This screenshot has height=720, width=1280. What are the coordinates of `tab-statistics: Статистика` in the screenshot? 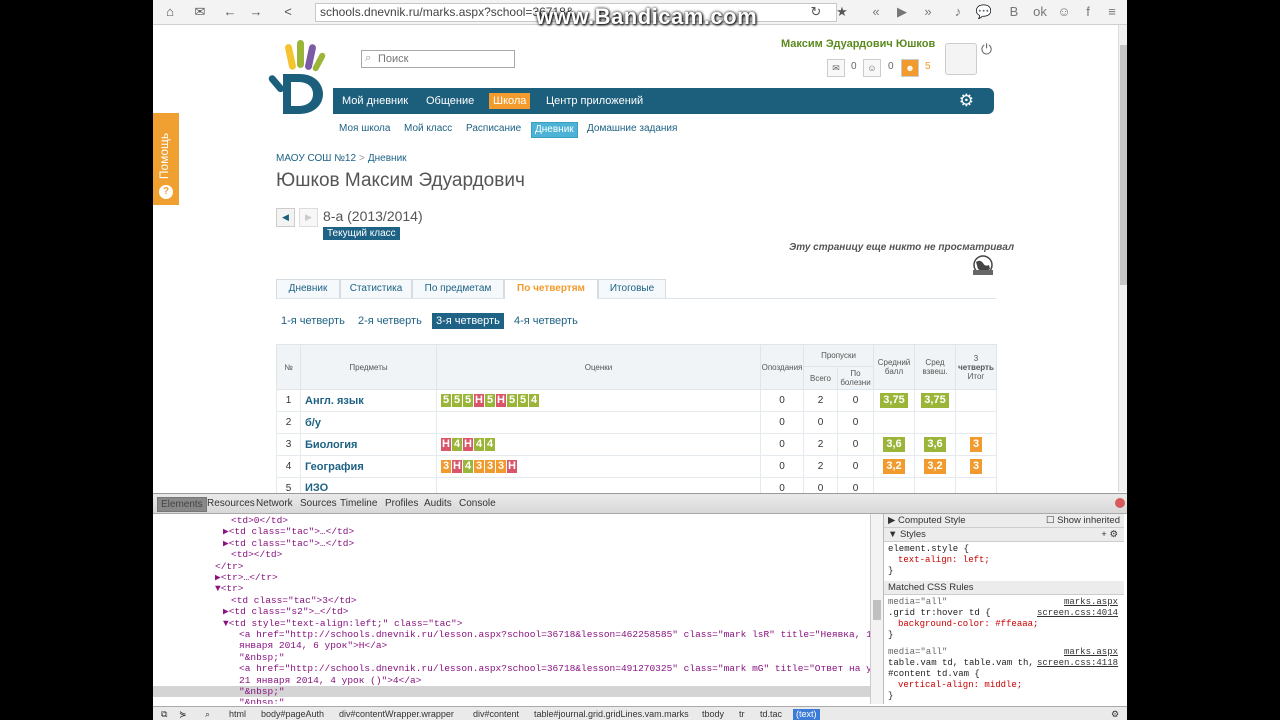 It's located at (376, 288).